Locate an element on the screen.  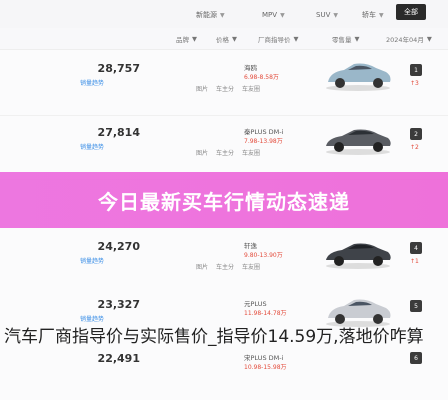
model-price: 6.98-8.58万 is located at coordinates (261, 77).